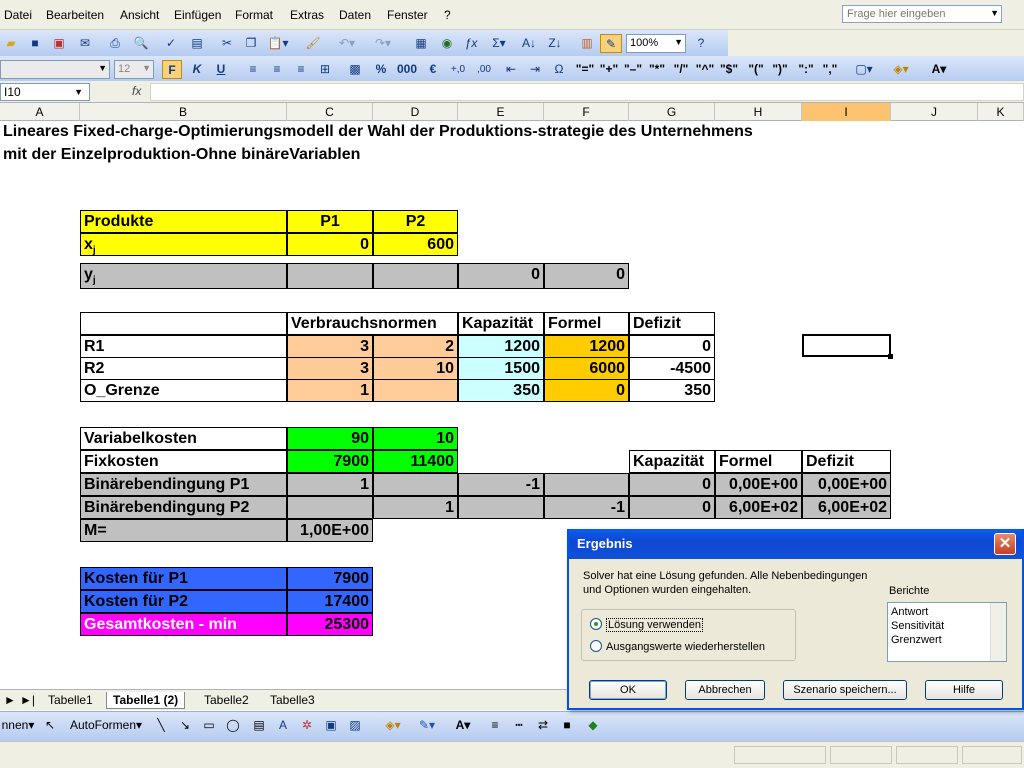 The height and width of the screenshot is (768, 1024). What do you see at coordinates (756, 69) in the screenshot?
I see `op-open-paren-button: "("` at bounding box center [756, 69].